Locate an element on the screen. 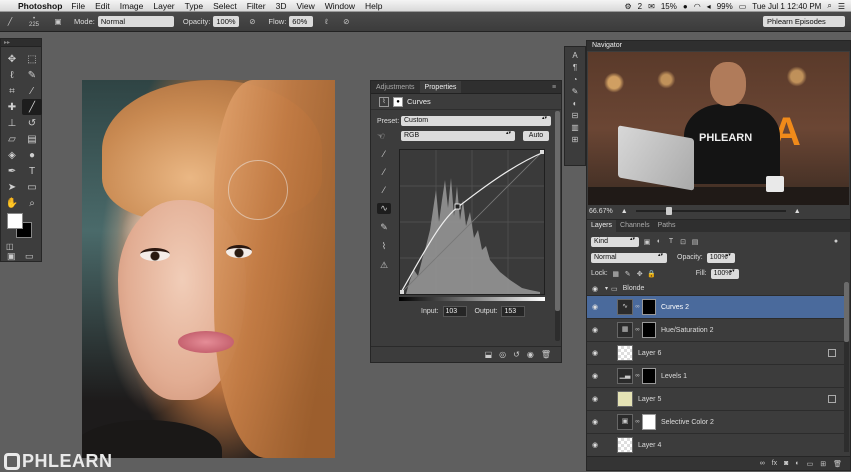  paragraph-panel-icon: ¶ is located at coordinates (575, 67).